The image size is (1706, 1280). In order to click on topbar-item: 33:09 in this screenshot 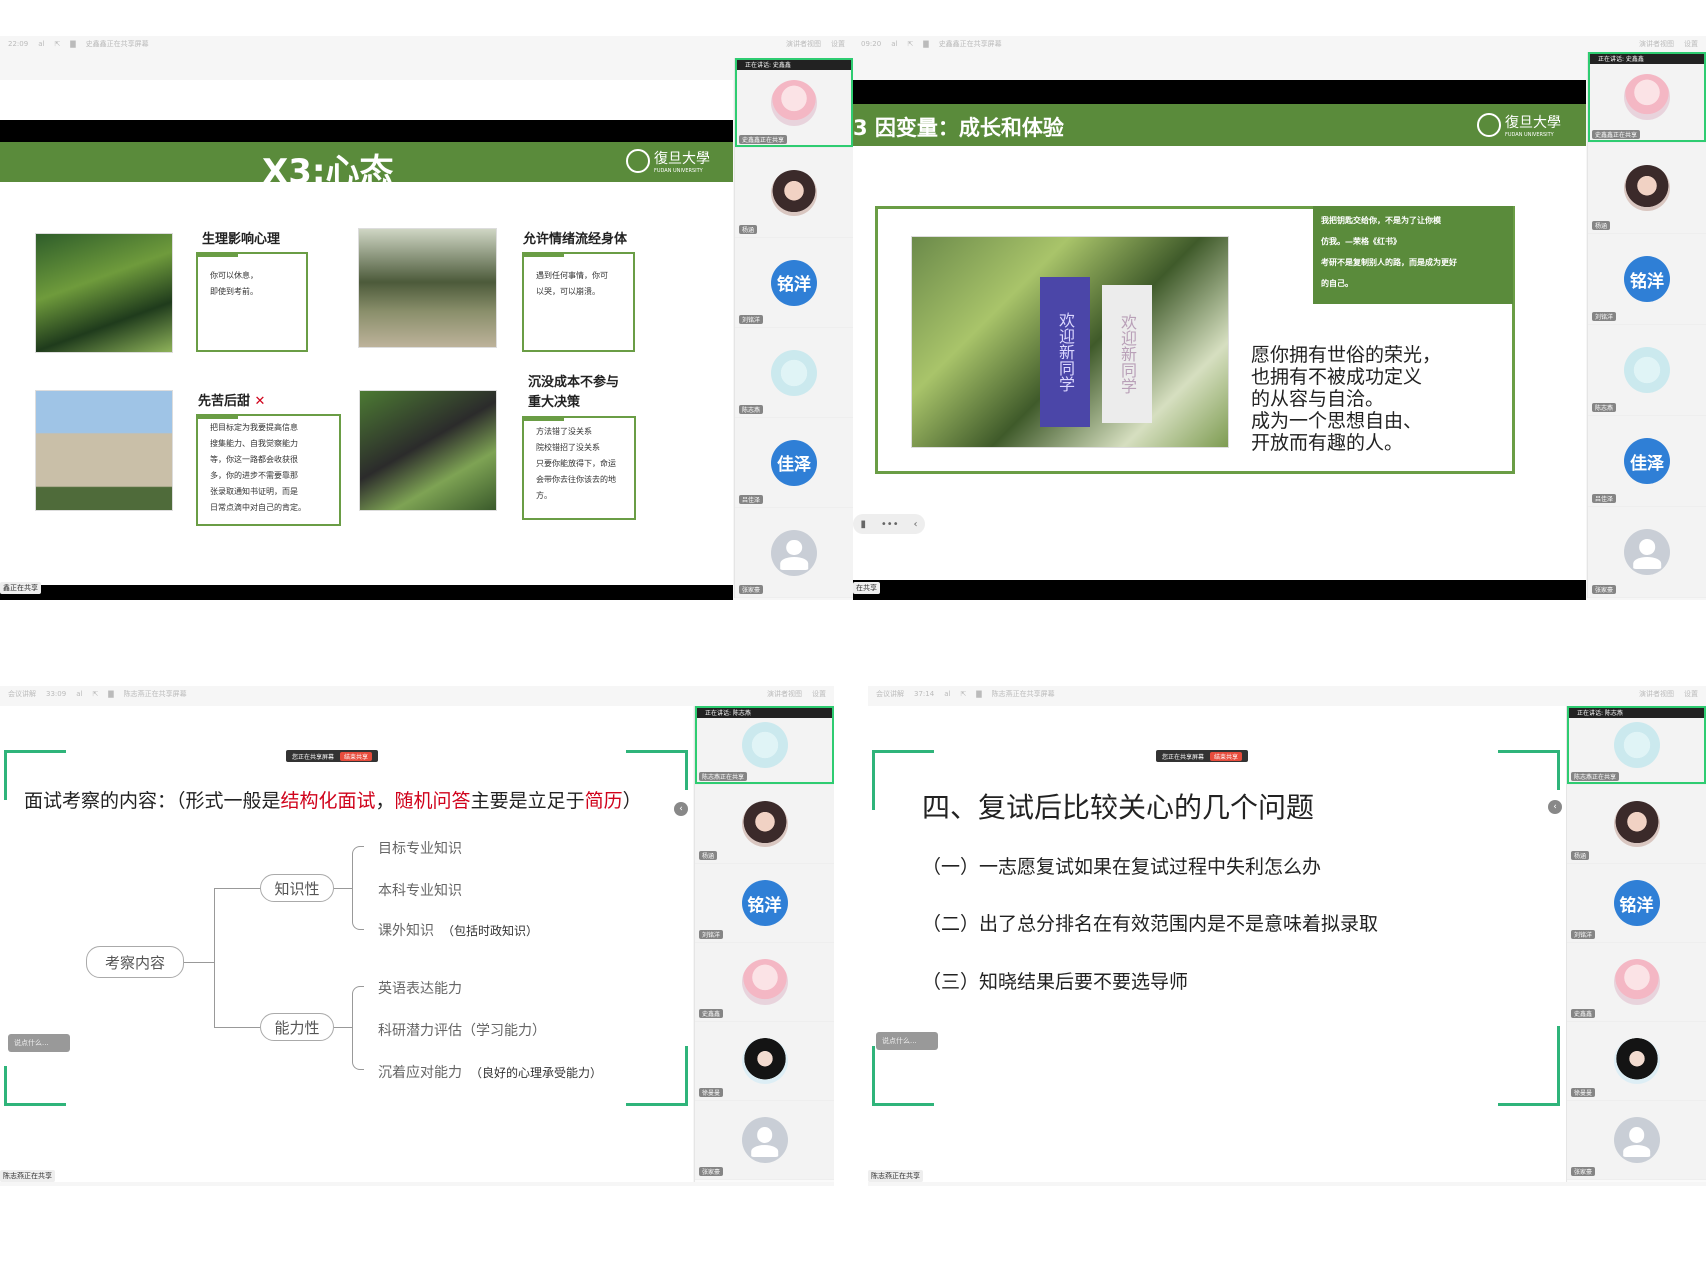, I will do `click(56, 694)`.